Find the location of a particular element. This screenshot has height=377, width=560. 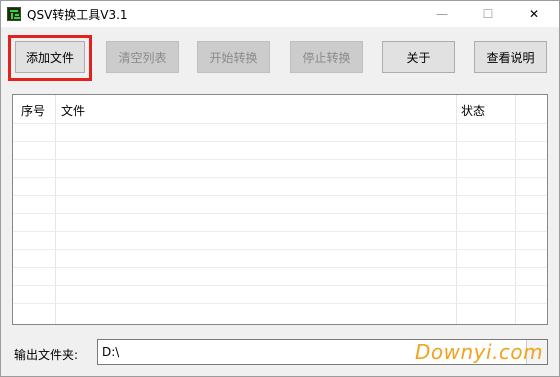

column-file: 文件 is located at coordinates (73, 110).